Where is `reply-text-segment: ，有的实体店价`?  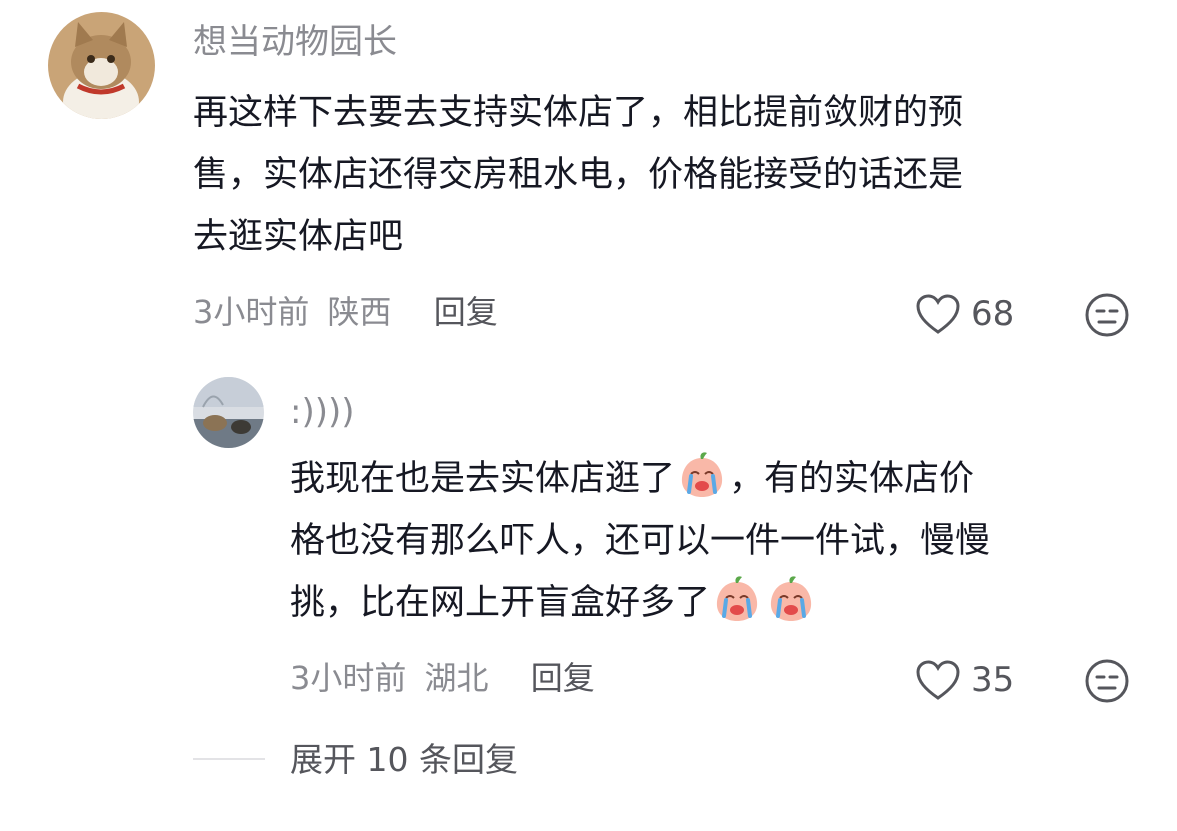 reply-text-segment: ，有的实体店价 is located at coordinates (852, 479).